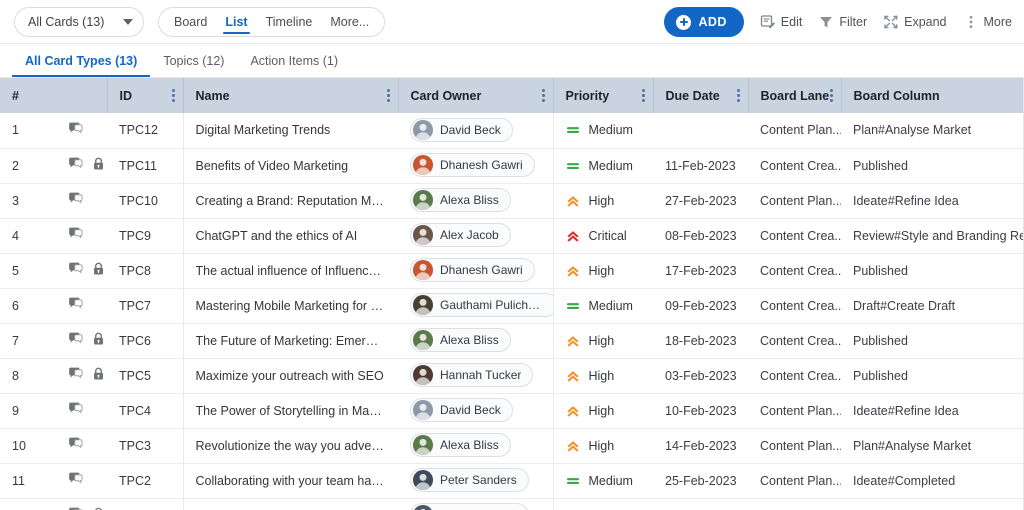  I want to click on cell-id: TPC11, so click(145, 166).